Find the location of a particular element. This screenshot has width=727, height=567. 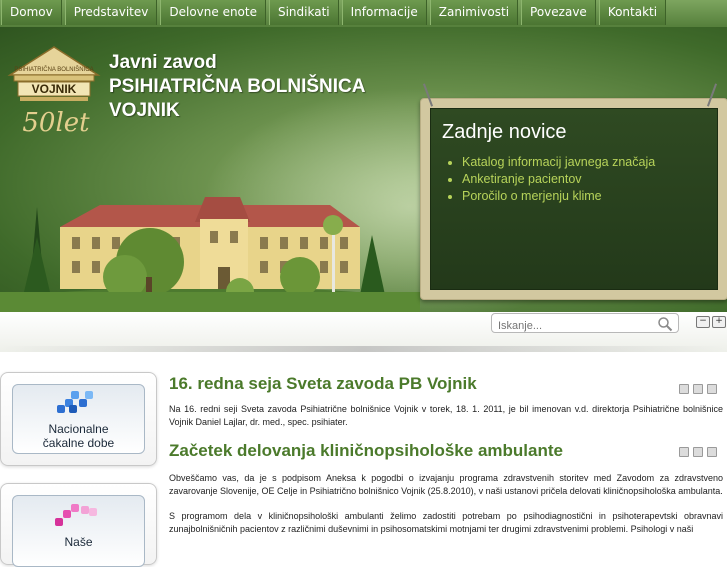

article-title: 16. redna seja Sveta zavoda PB Vojnik is located at coordinates (446, 384).